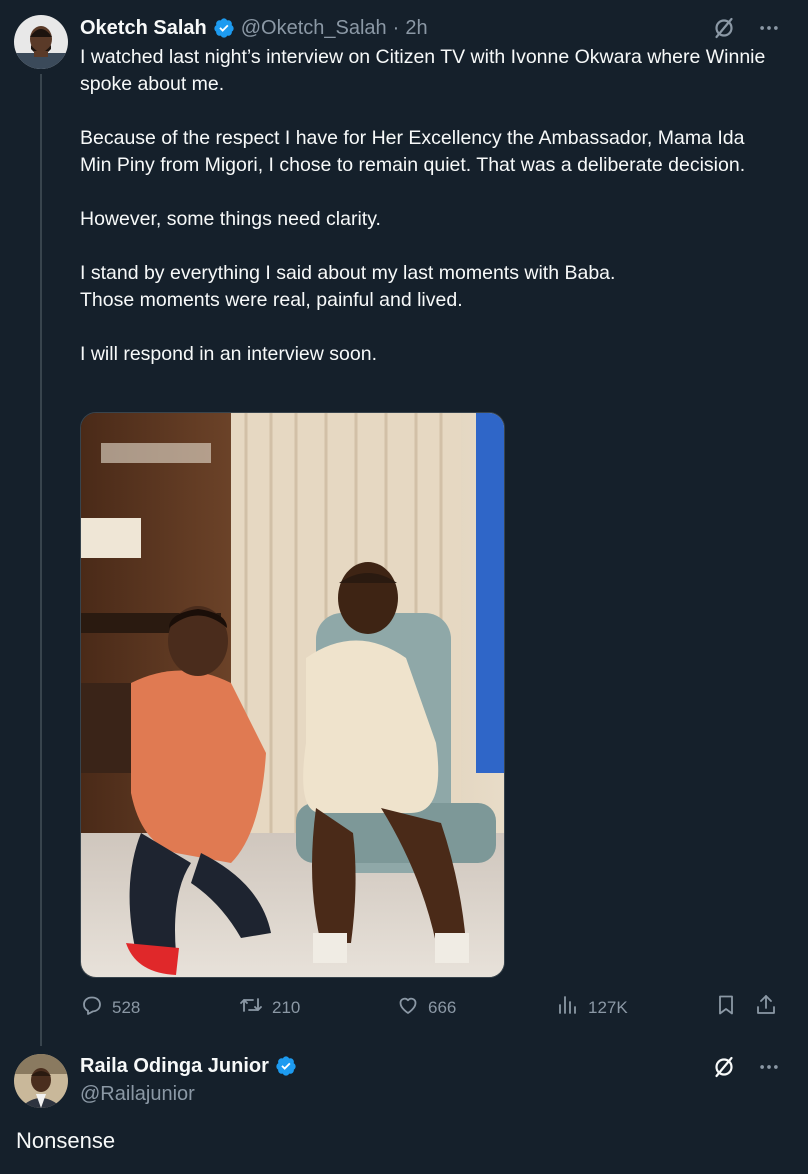  Describe the element at coordinates (408, 1007) in the screenshot. I see `like-icon` at that location.